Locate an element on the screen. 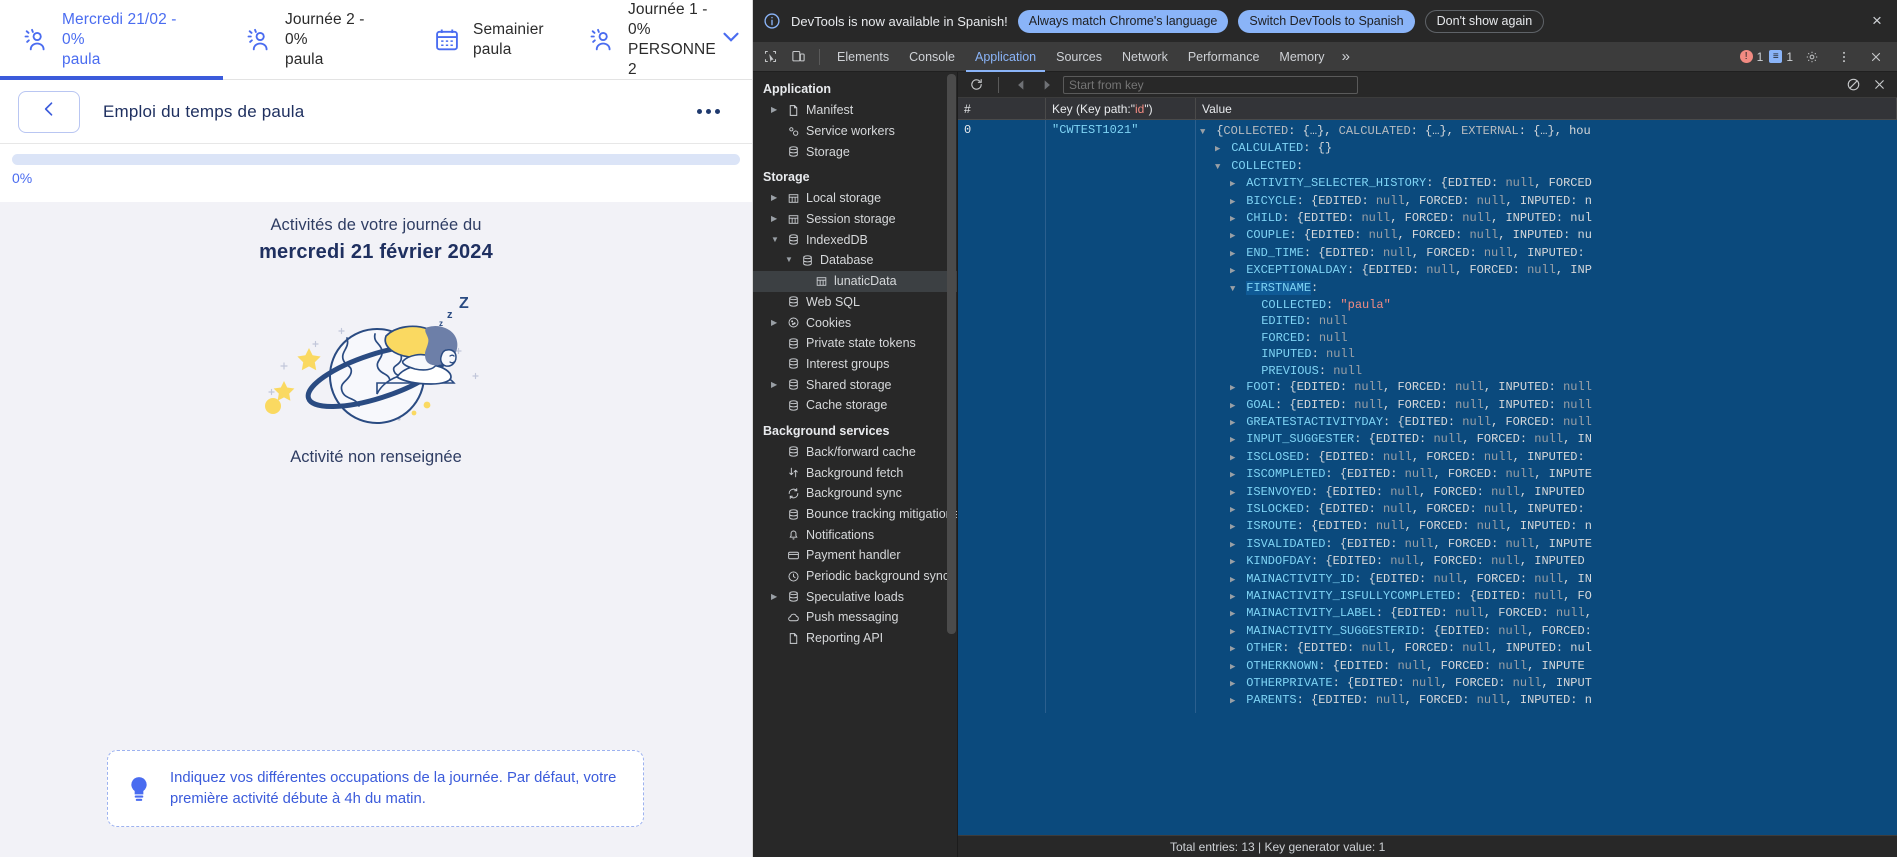  tab-application: Application is located at coordinates (1005, 57).